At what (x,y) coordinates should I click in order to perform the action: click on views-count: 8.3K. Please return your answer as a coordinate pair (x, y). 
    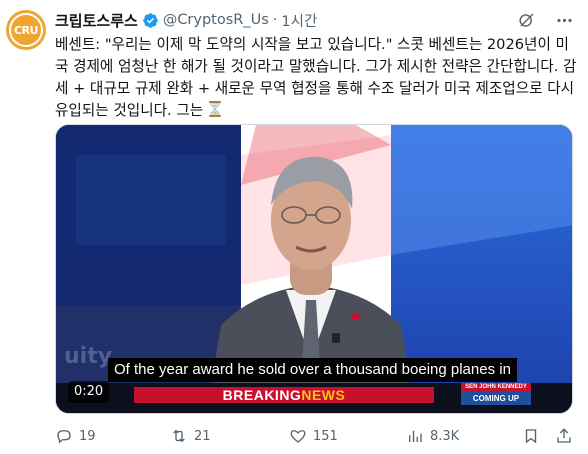
    Looking at the image, I should click on (445, 436).